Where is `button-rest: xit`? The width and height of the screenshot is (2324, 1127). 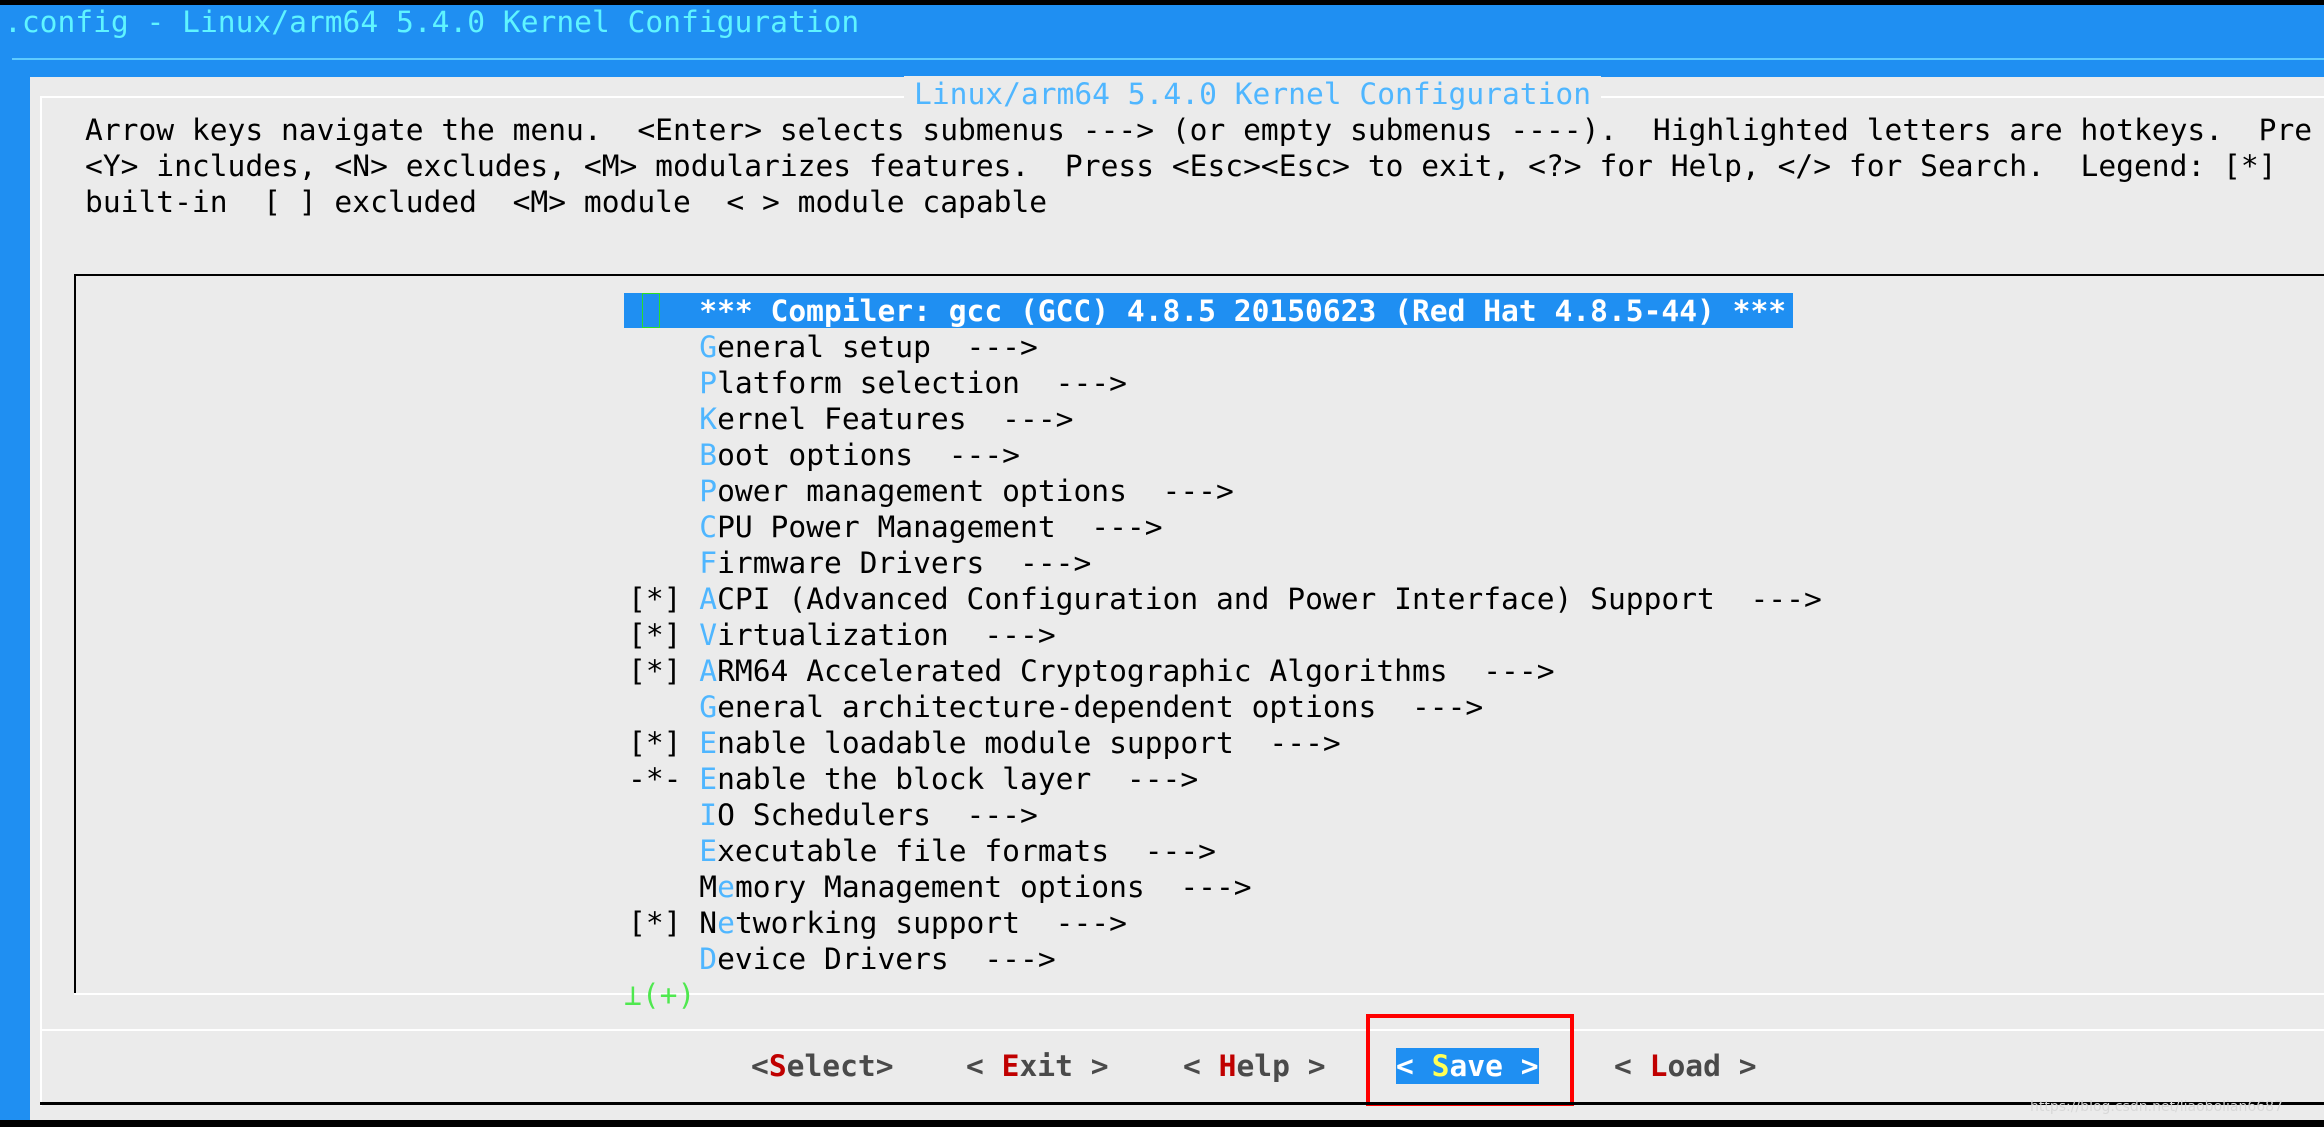
button-rest: xit is located at coordinates (1046, 1066).